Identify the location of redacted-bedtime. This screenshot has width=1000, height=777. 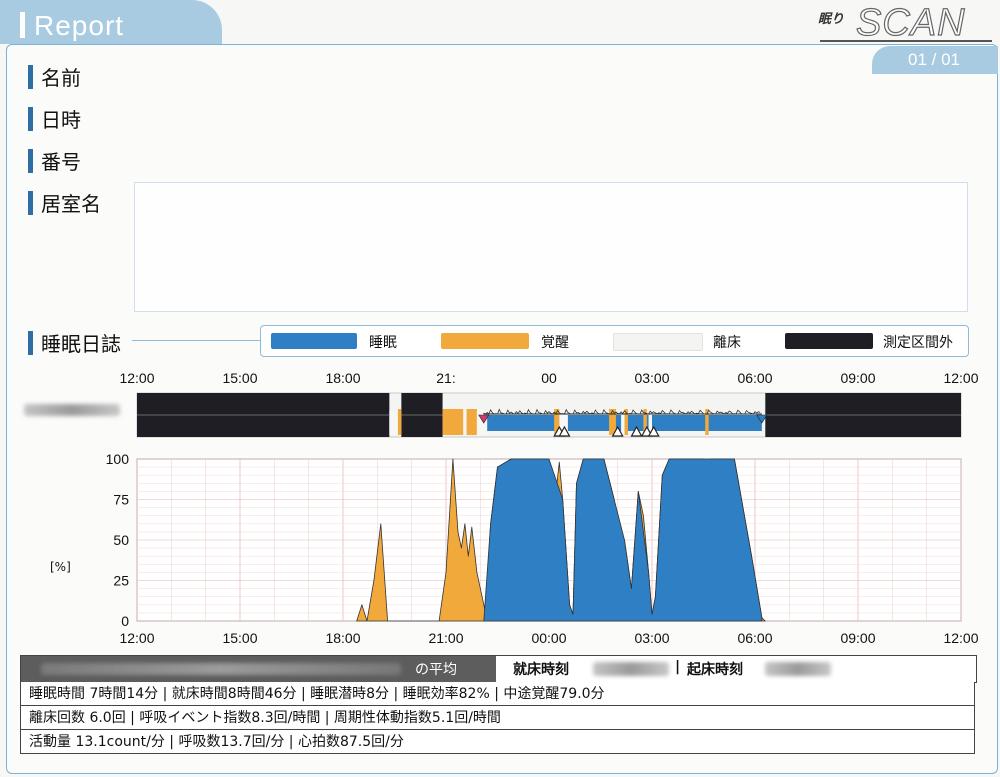
(631, 669).